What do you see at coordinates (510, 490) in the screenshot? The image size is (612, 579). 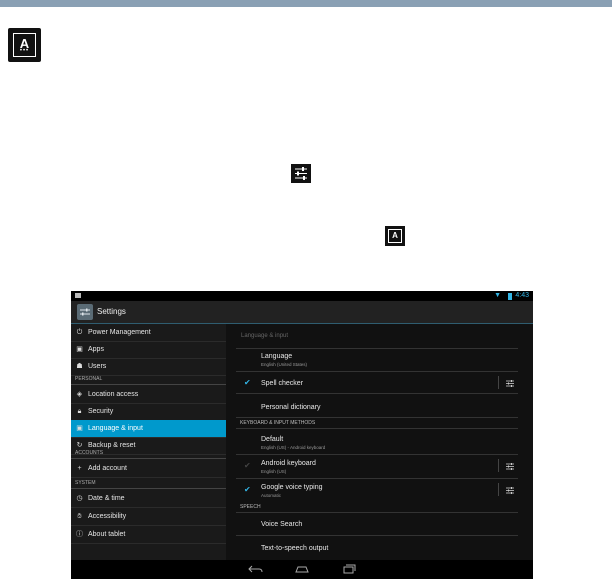 I see `google-voice-typing-settings-icon` at bounding box center [510, 490].